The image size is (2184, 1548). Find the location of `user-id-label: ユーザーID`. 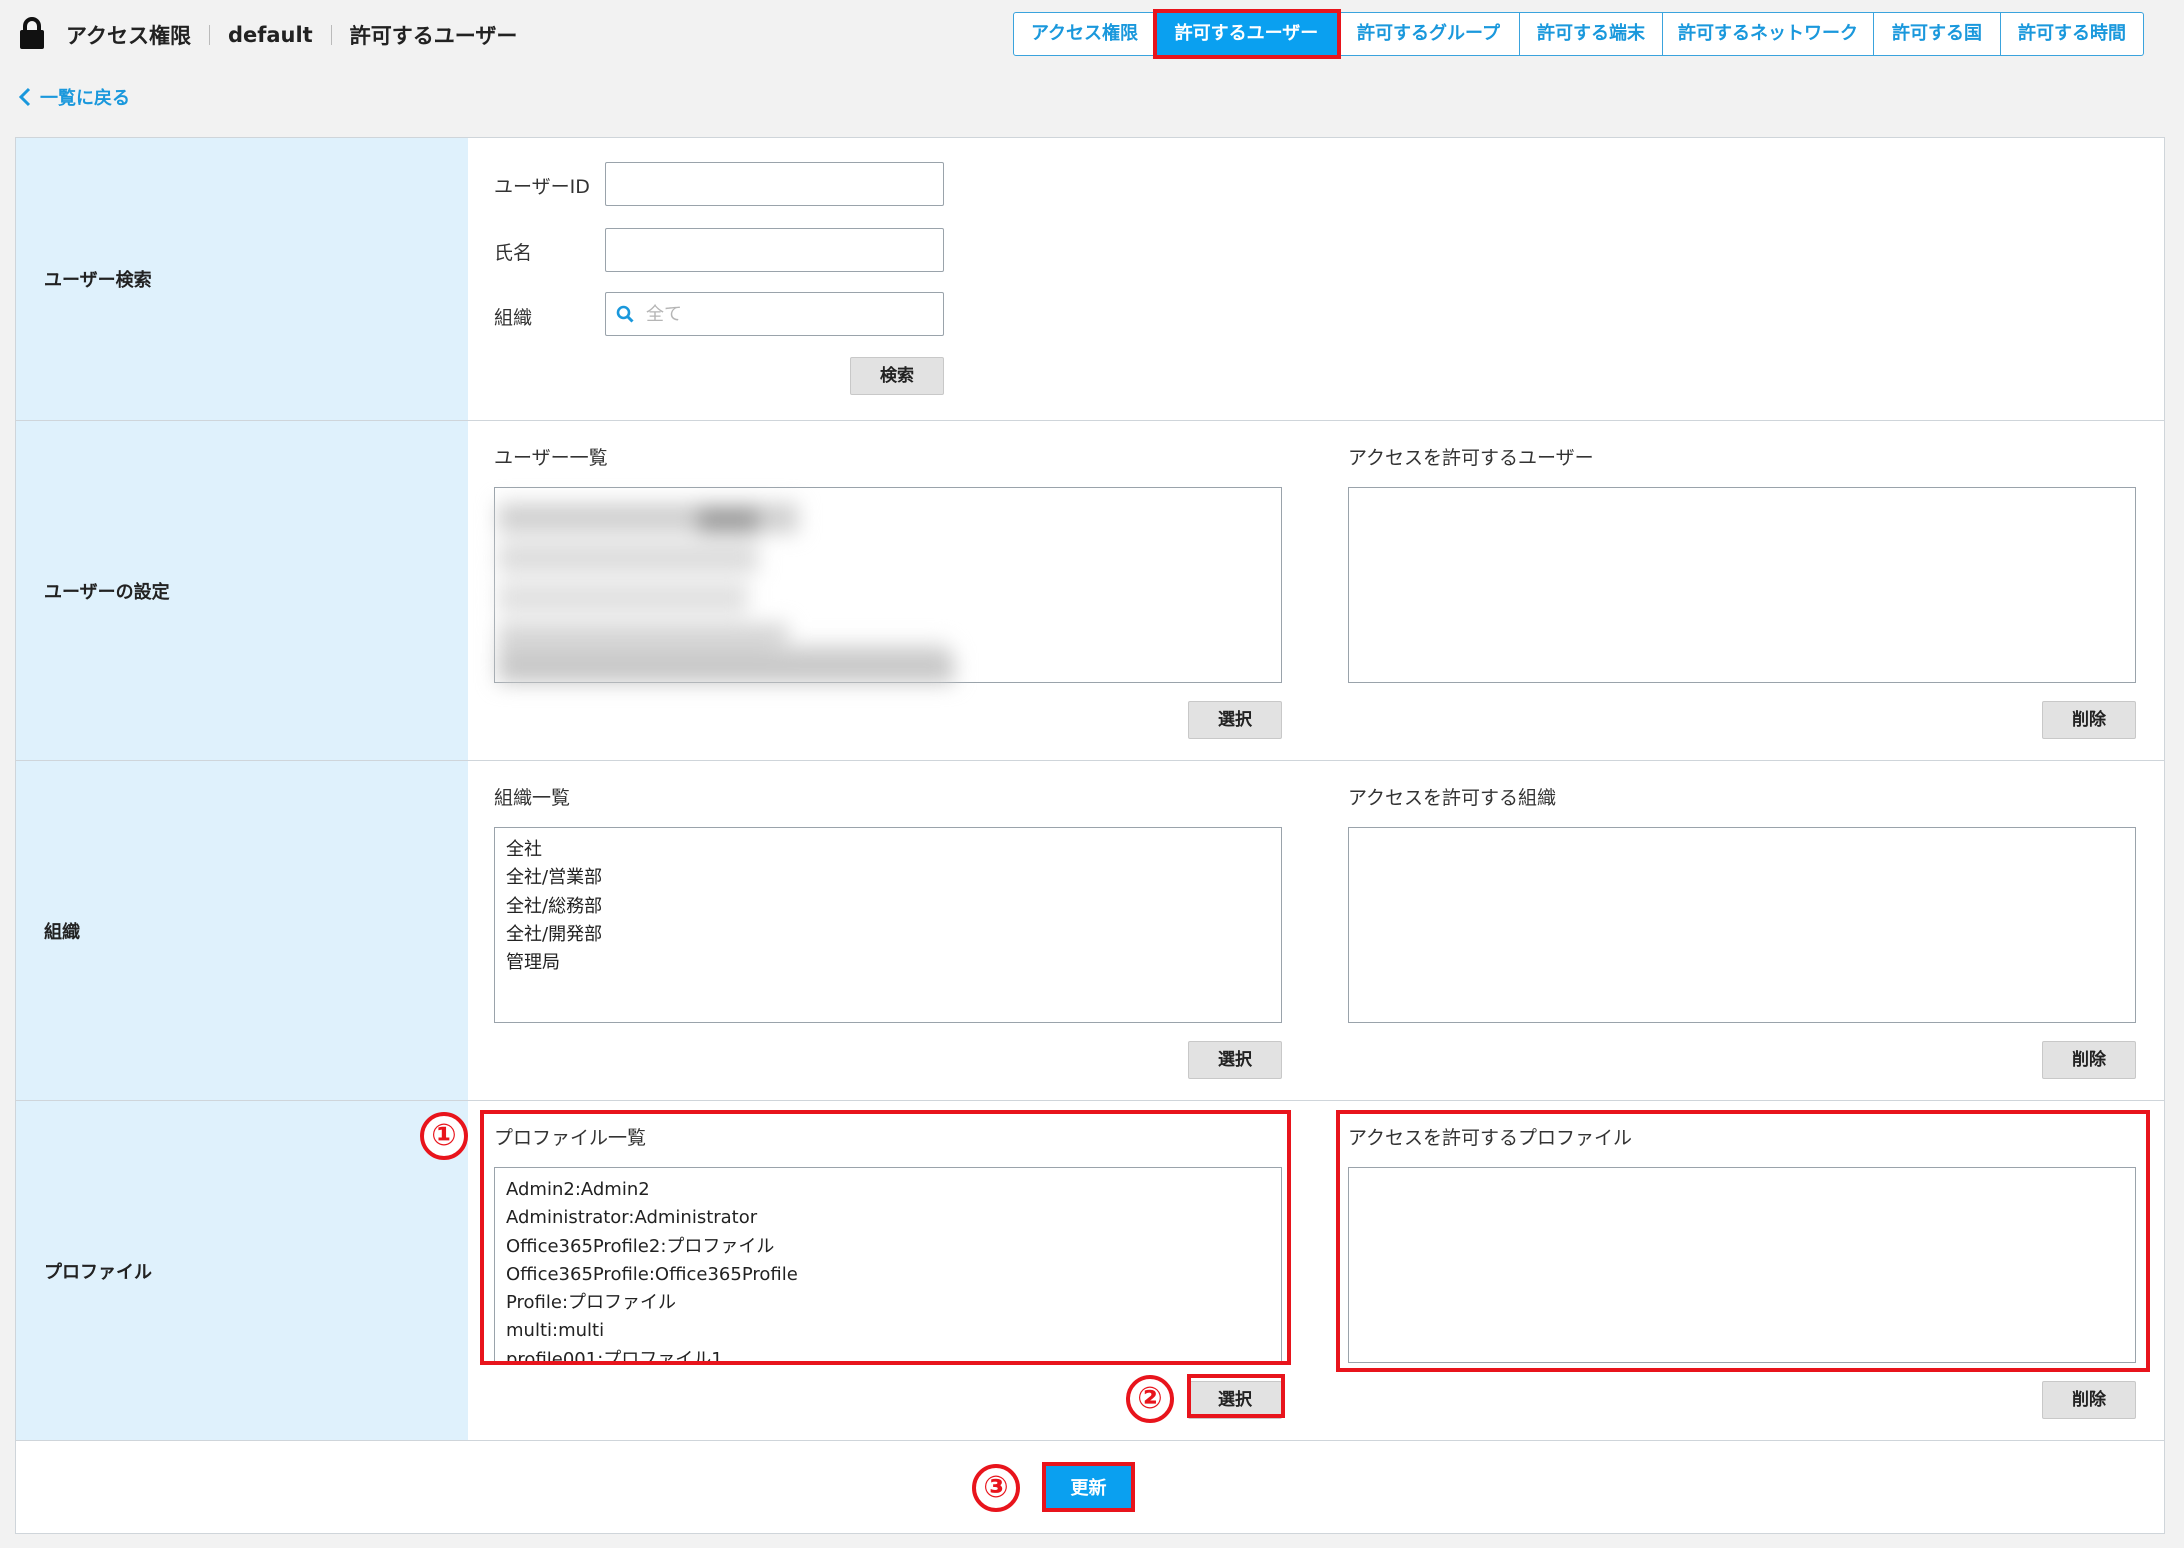

user-id-label: ユーザーID is located at coordinates (542, 187).